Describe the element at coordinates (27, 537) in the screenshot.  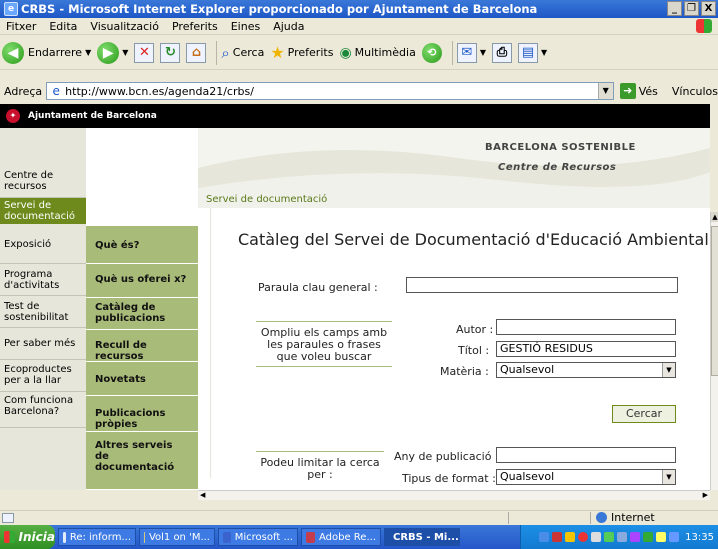
I see `start-button: Inicia` at that location.